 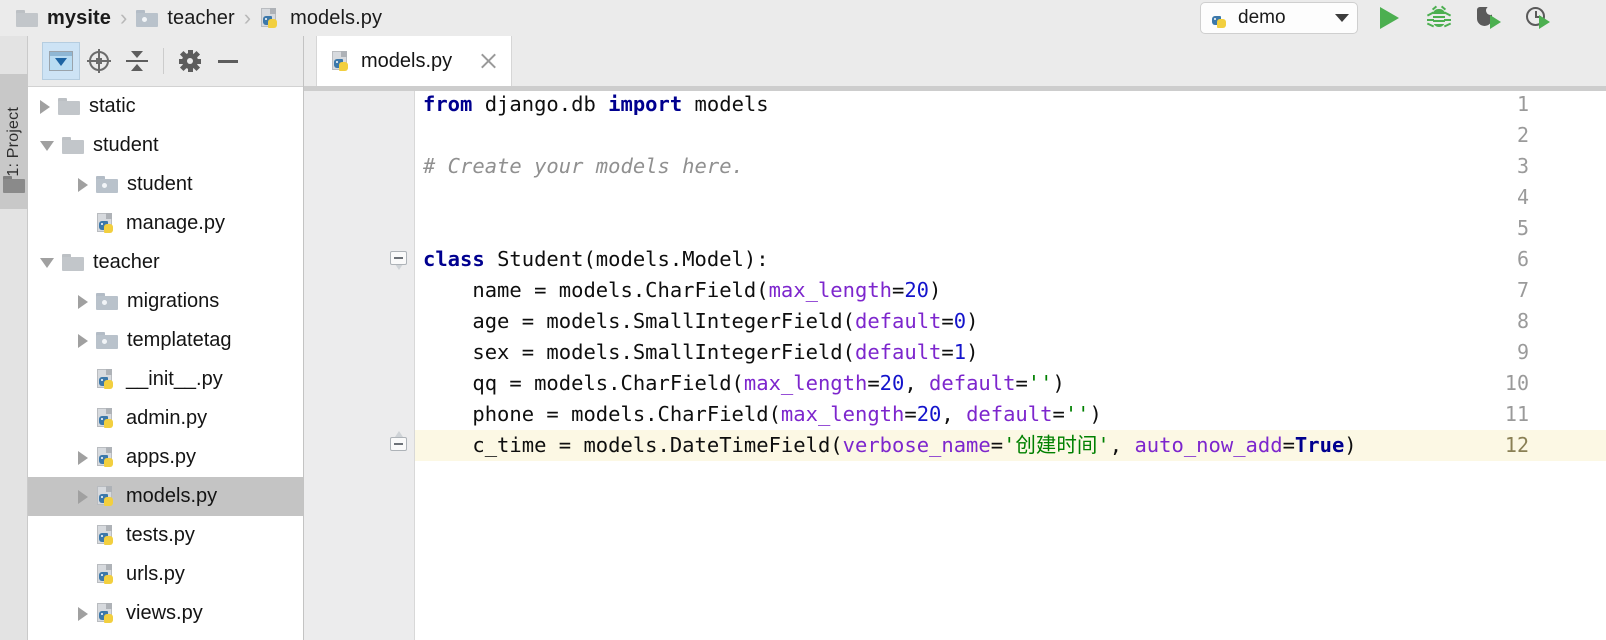 What do you see at coordinates (99, 61) in the screenshot?
I see `select-opened-file-button` at bounding box center [99, 61].